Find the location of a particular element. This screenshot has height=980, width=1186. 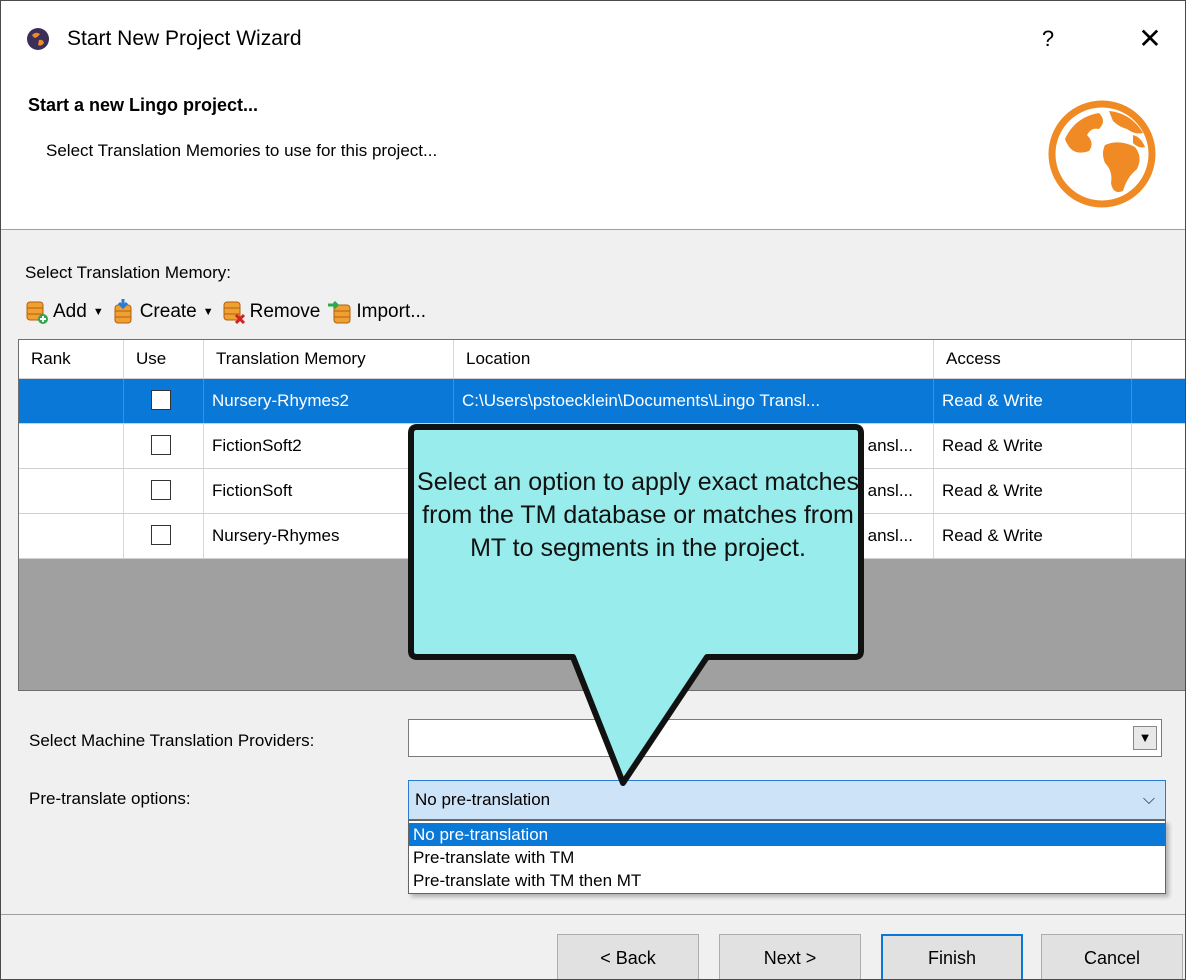

col-translation-memory: Translation Memory is located at coordinates (329, 359).